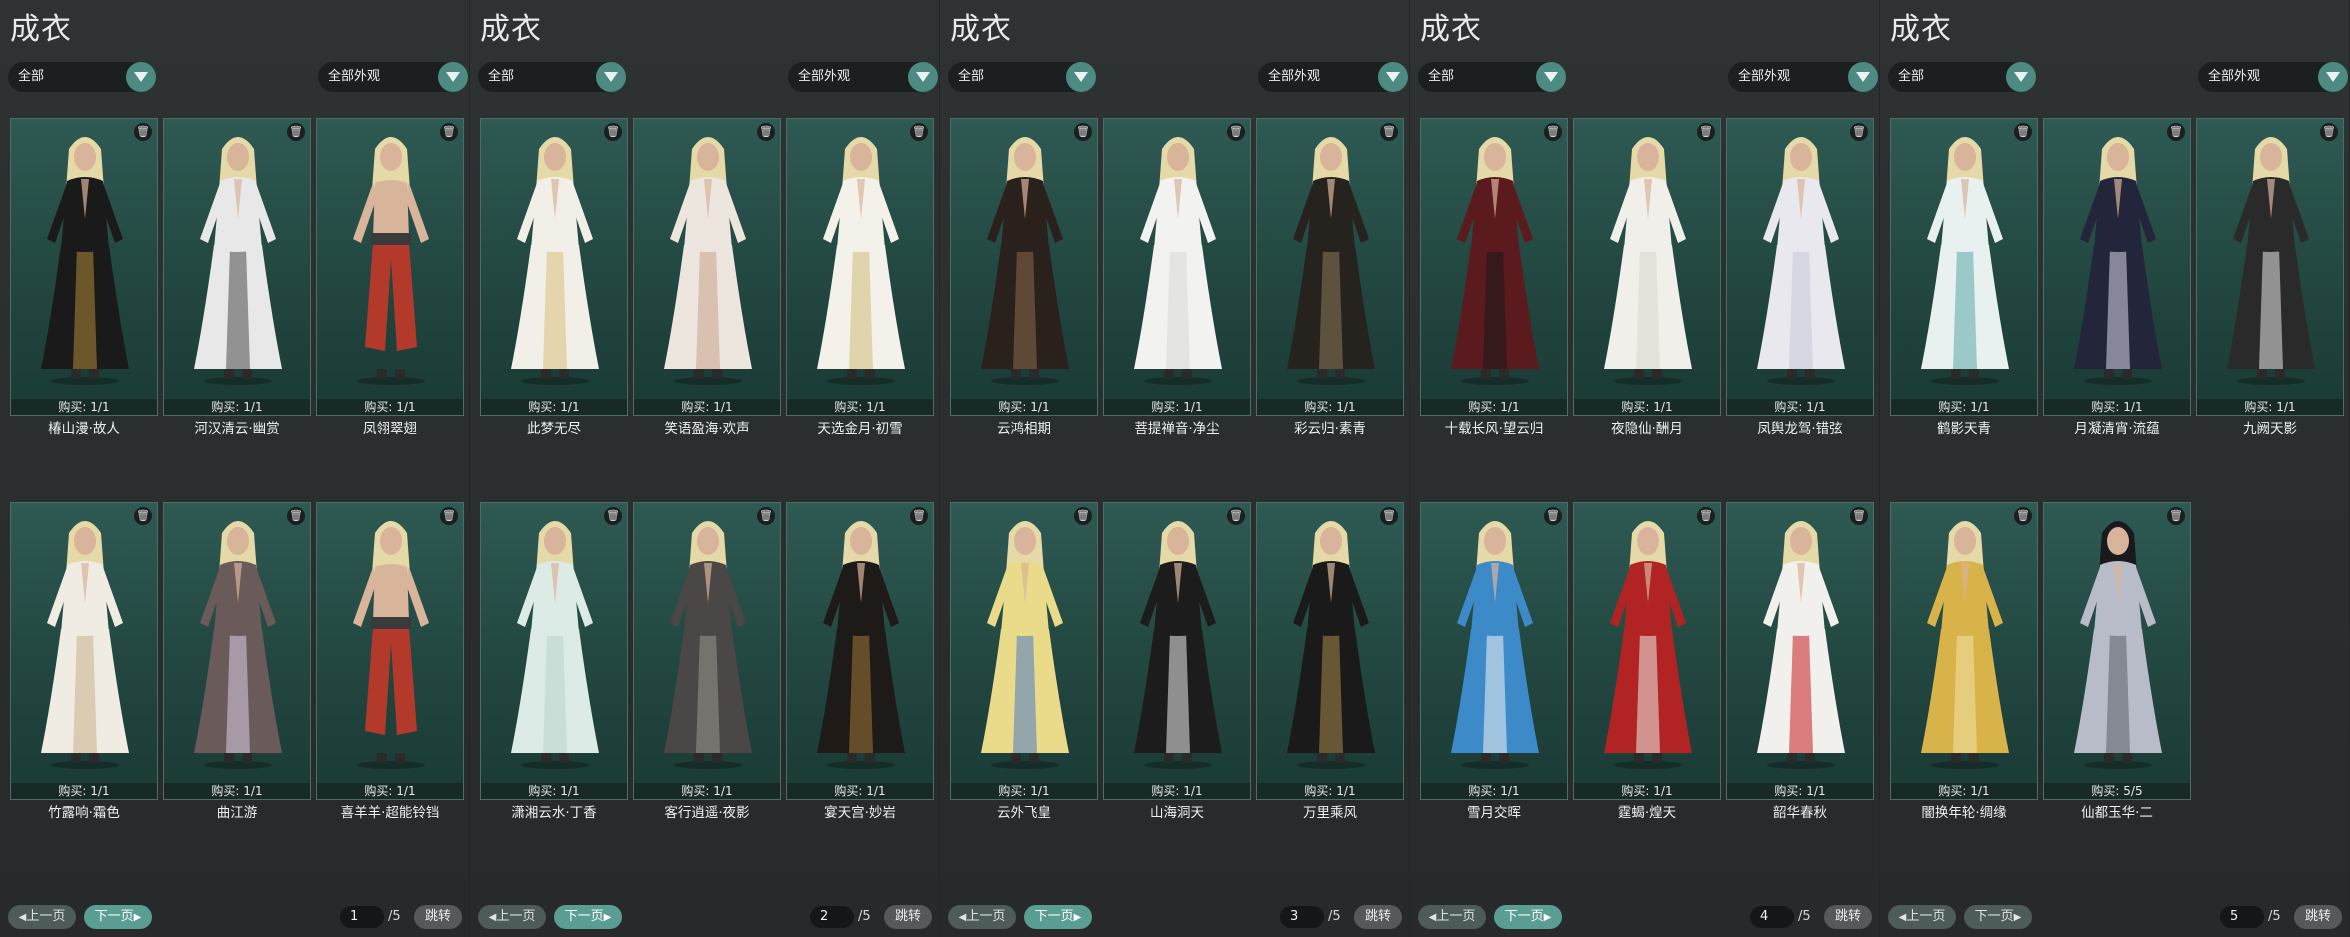 This screenshot has height=937, width=2350. Describe the element at coordinates (2242, 917) in the screenshot. I see `page-number-input: 5` at that location.